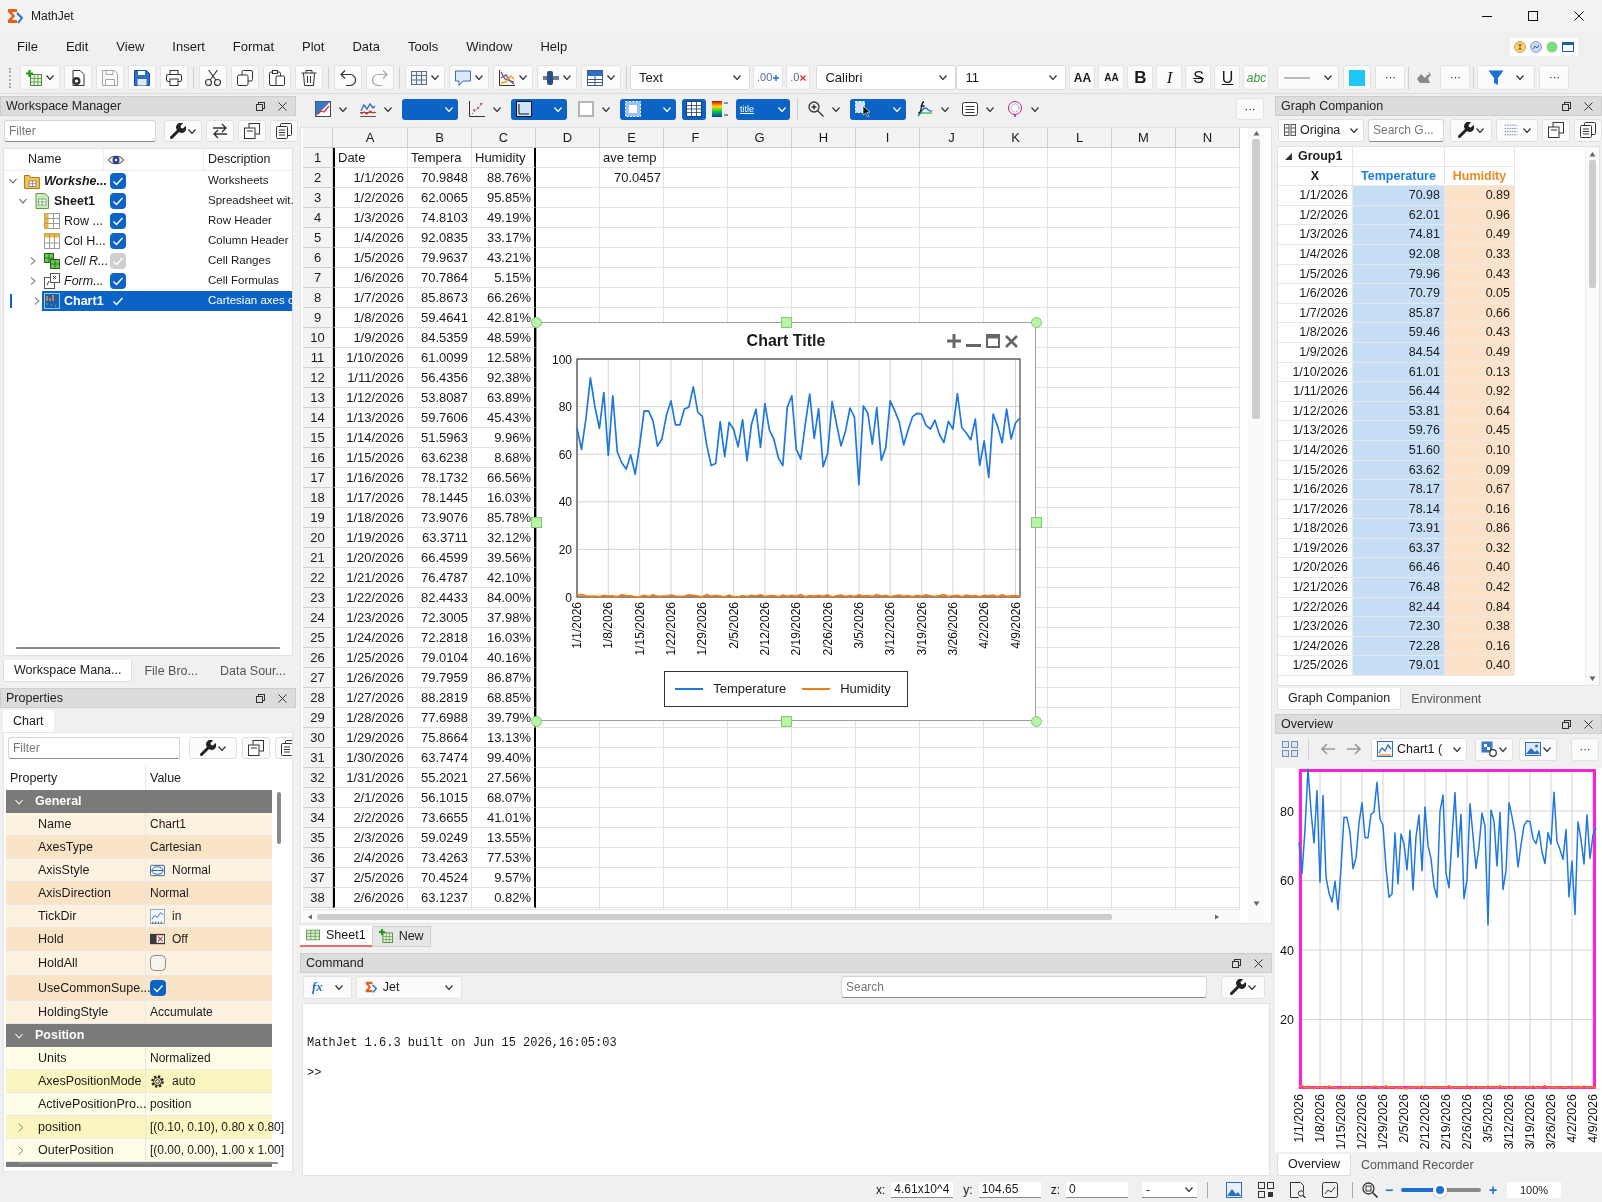  Describe the element at coordinates (213, 77) in the screenshot. I see `cut-button` at that location.